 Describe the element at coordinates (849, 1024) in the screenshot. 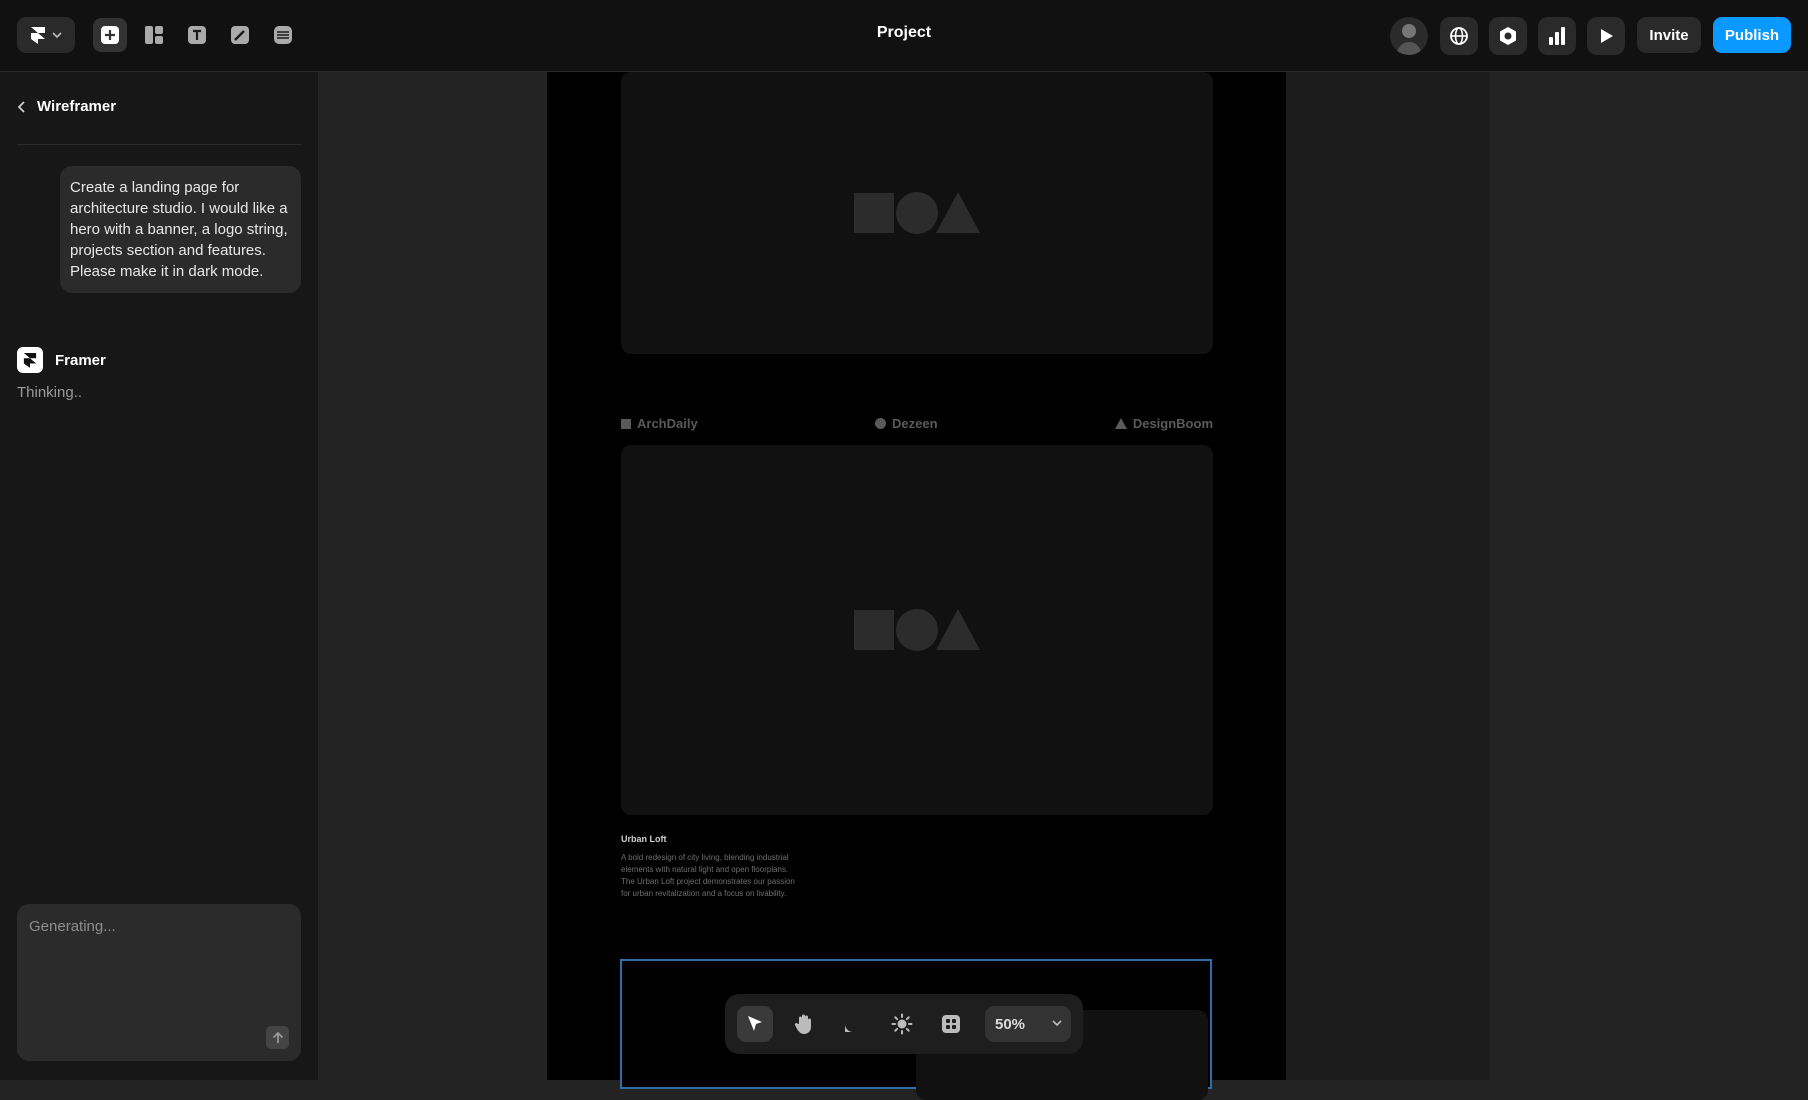

I see `comment-icon` at that location.